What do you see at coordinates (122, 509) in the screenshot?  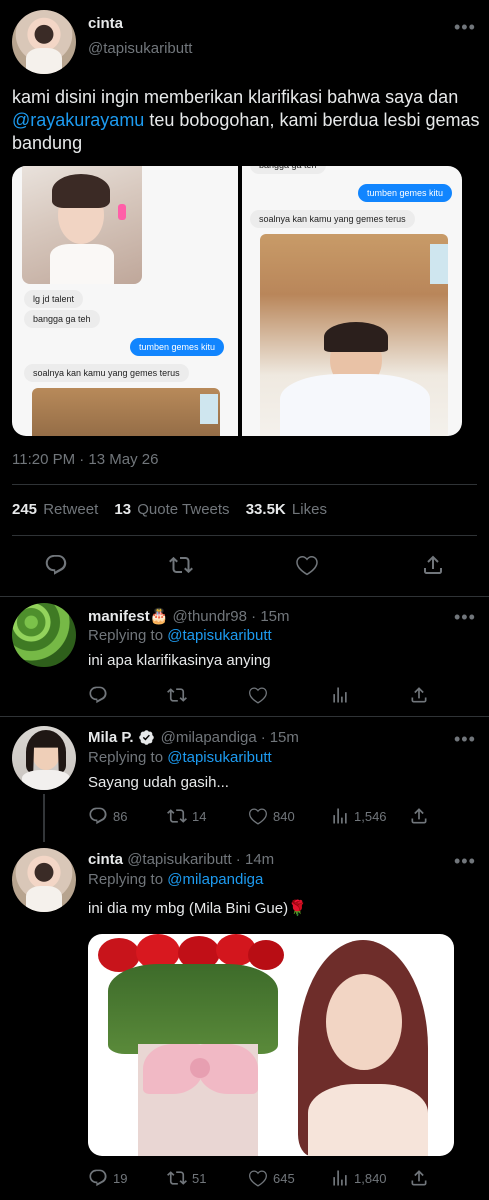 I see `quote-count: 13` at bounding box center [122, 509].